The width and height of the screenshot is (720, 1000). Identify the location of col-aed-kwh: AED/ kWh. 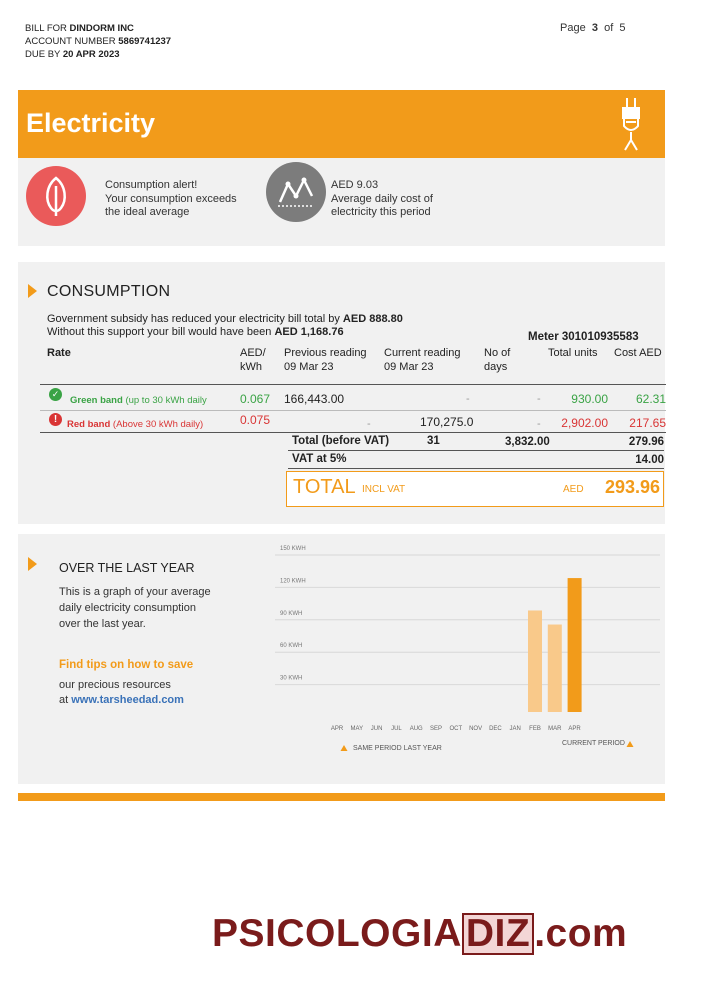
(253, 360).